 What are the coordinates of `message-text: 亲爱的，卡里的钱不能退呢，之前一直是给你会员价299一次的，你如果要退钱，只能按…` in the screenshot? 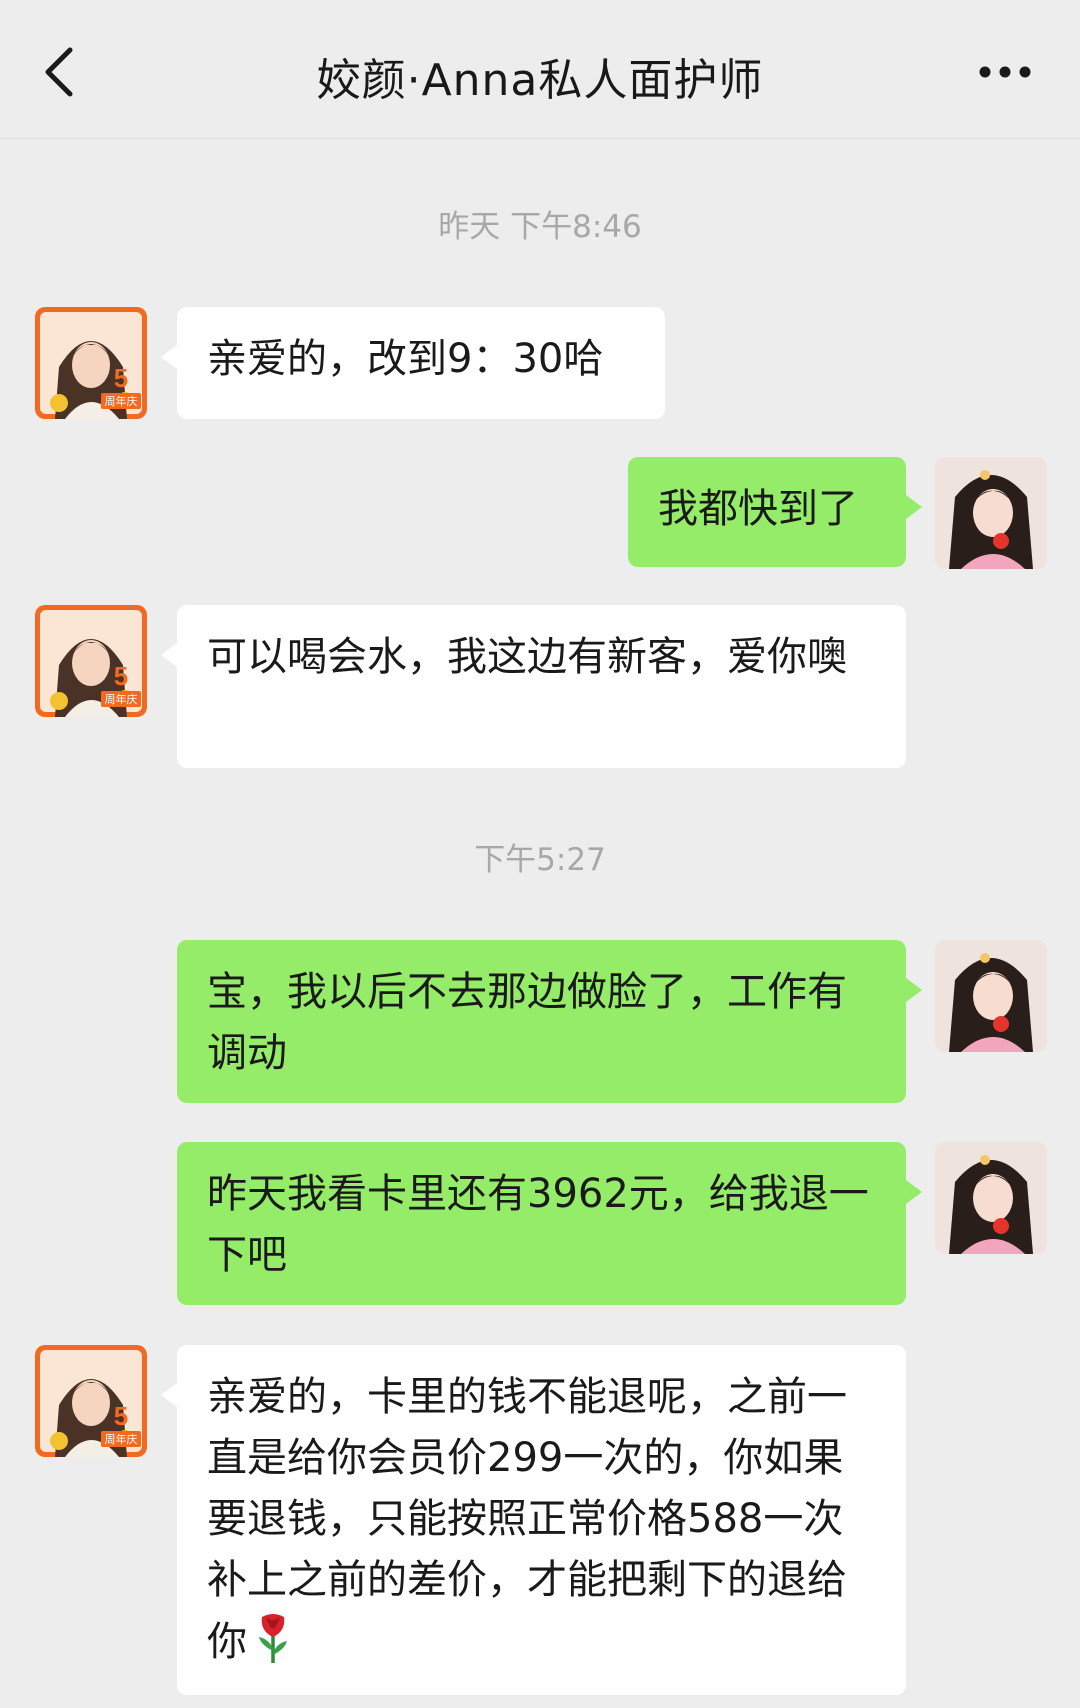 It's located at (527, 1519).